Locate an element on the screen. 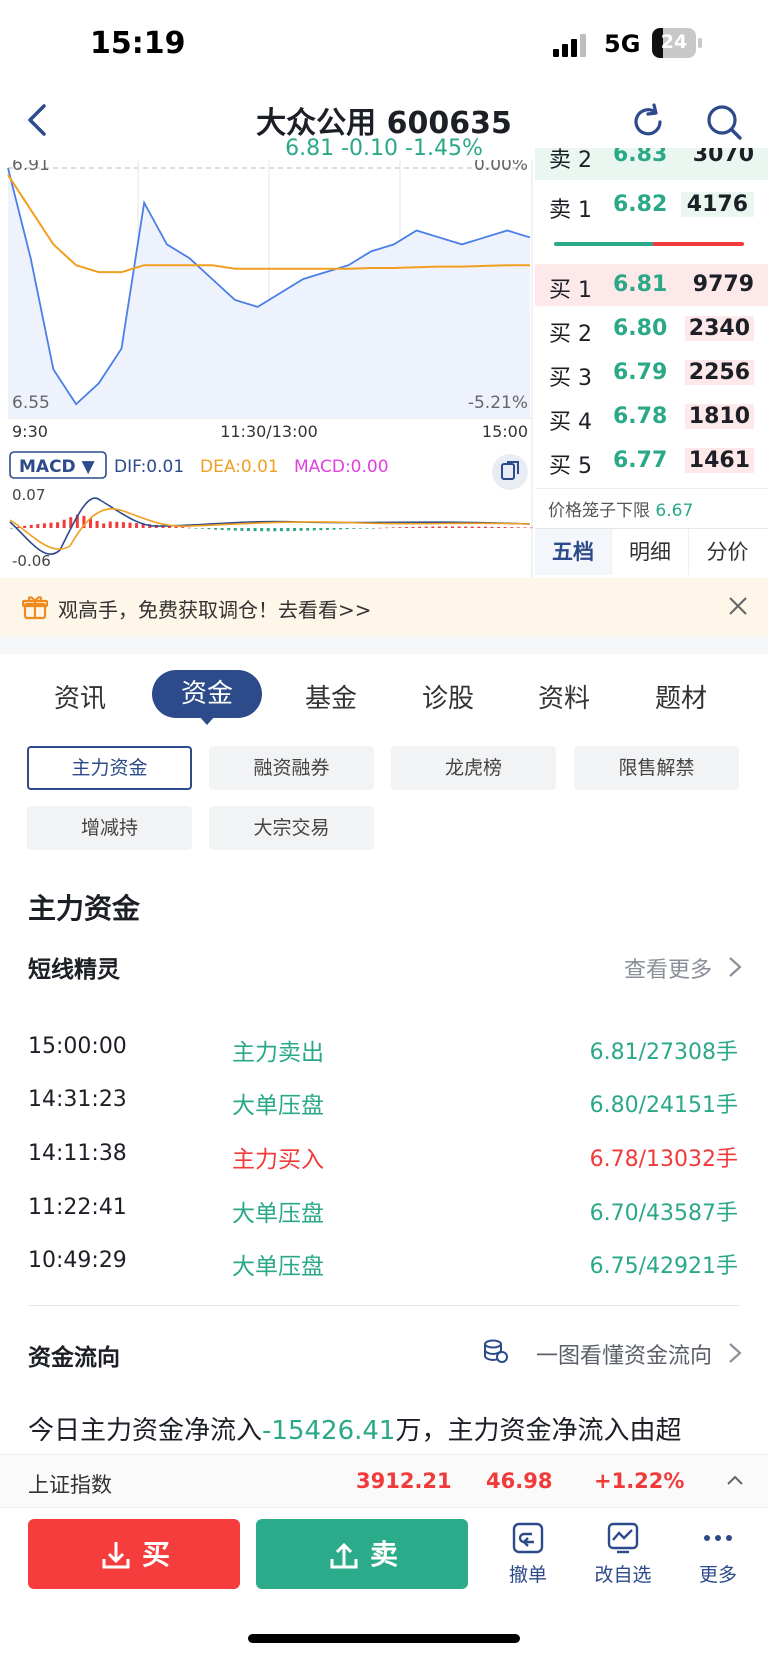 The image size is (768, 1662). index-change: 46.98 is located at coordinates (519, 1481).